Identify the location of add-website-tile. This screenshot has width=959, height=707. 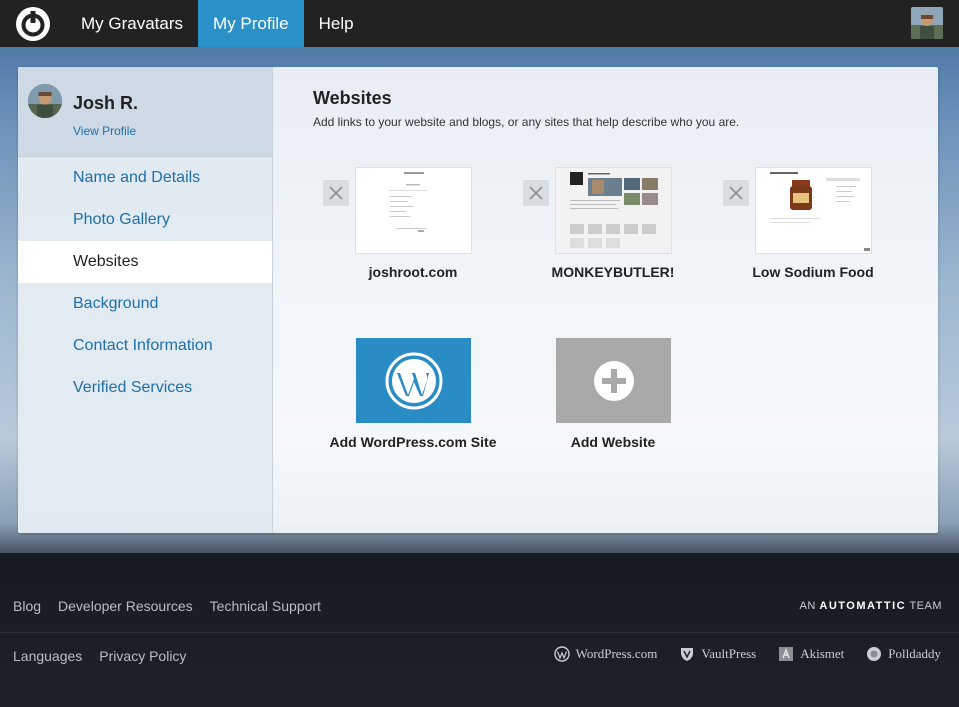
(613, 380).